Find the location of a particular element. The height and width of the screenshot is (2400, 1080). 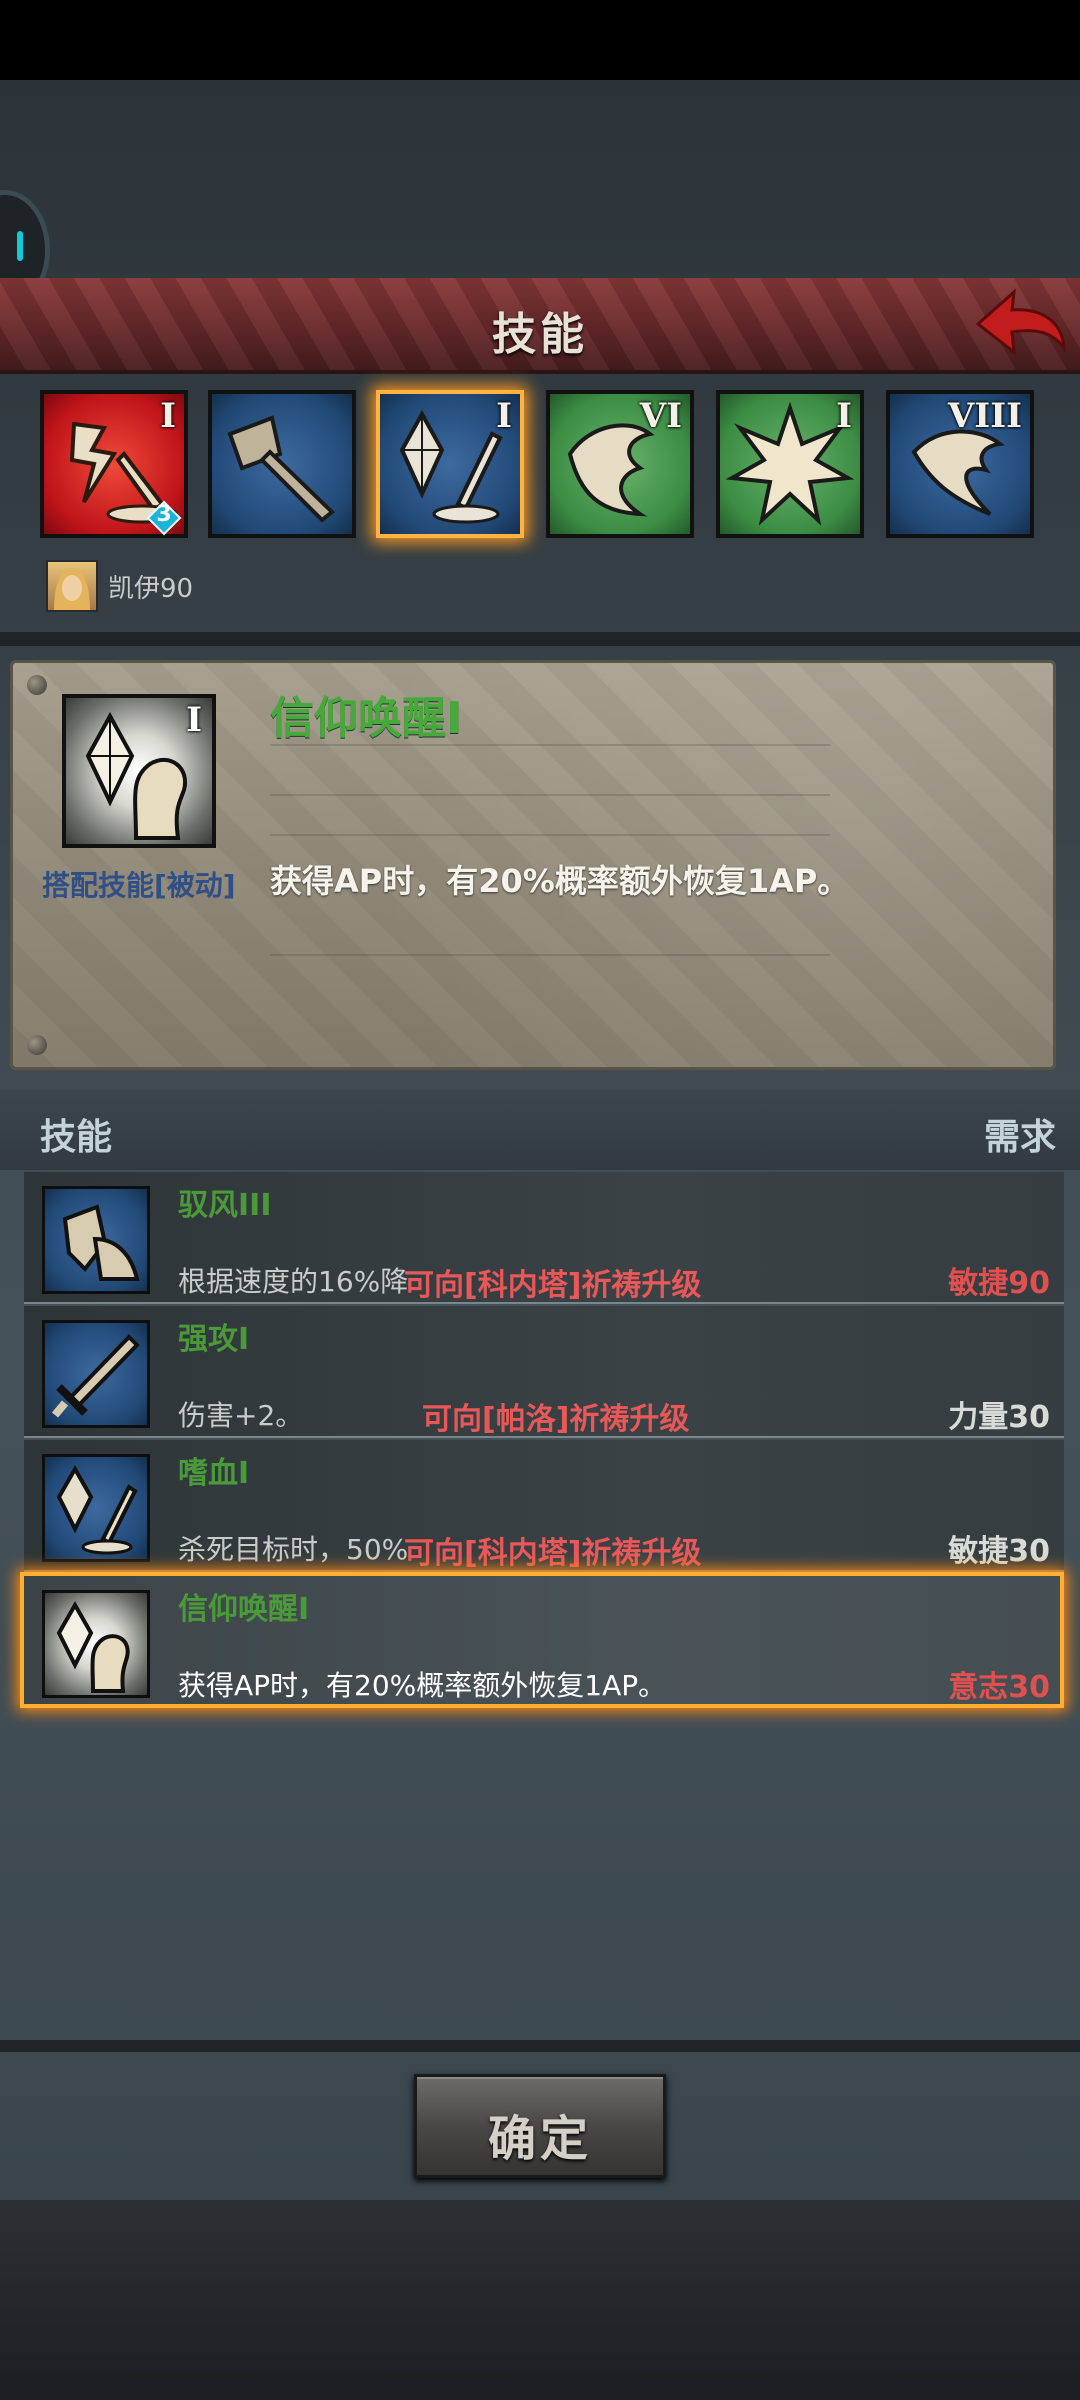

detail-skill-icon: I is located at coordinates (139, 771).